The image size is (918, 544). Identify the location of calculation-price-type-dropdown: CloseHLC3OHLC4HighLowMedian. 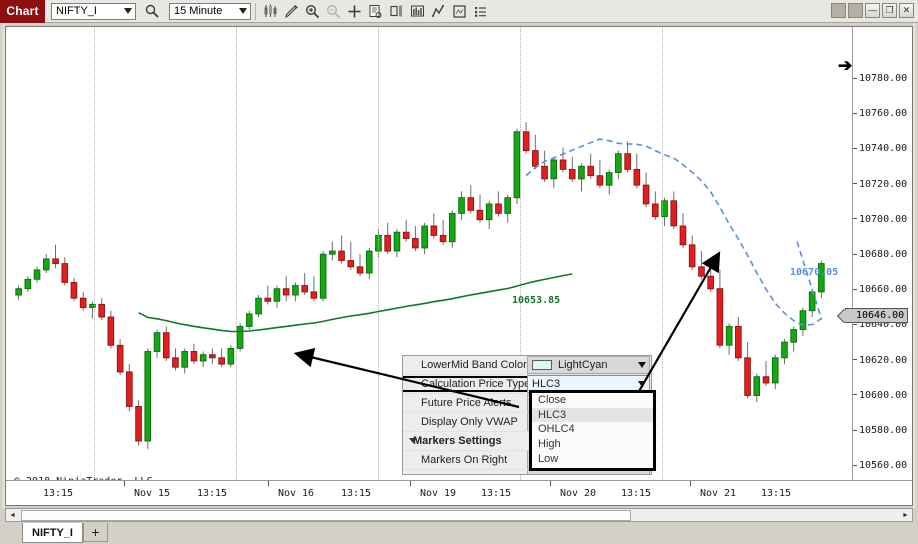
(592, 430).